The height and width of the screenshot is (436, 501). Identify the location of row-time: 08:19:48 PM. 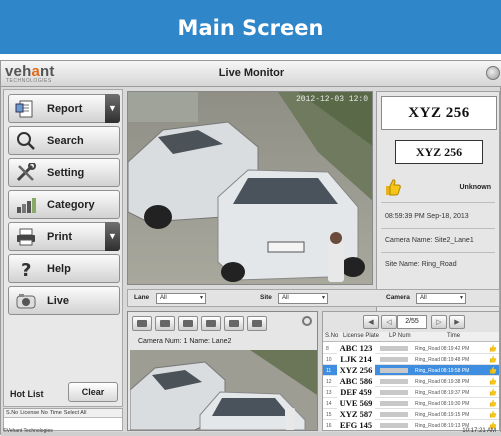
(455, 360).